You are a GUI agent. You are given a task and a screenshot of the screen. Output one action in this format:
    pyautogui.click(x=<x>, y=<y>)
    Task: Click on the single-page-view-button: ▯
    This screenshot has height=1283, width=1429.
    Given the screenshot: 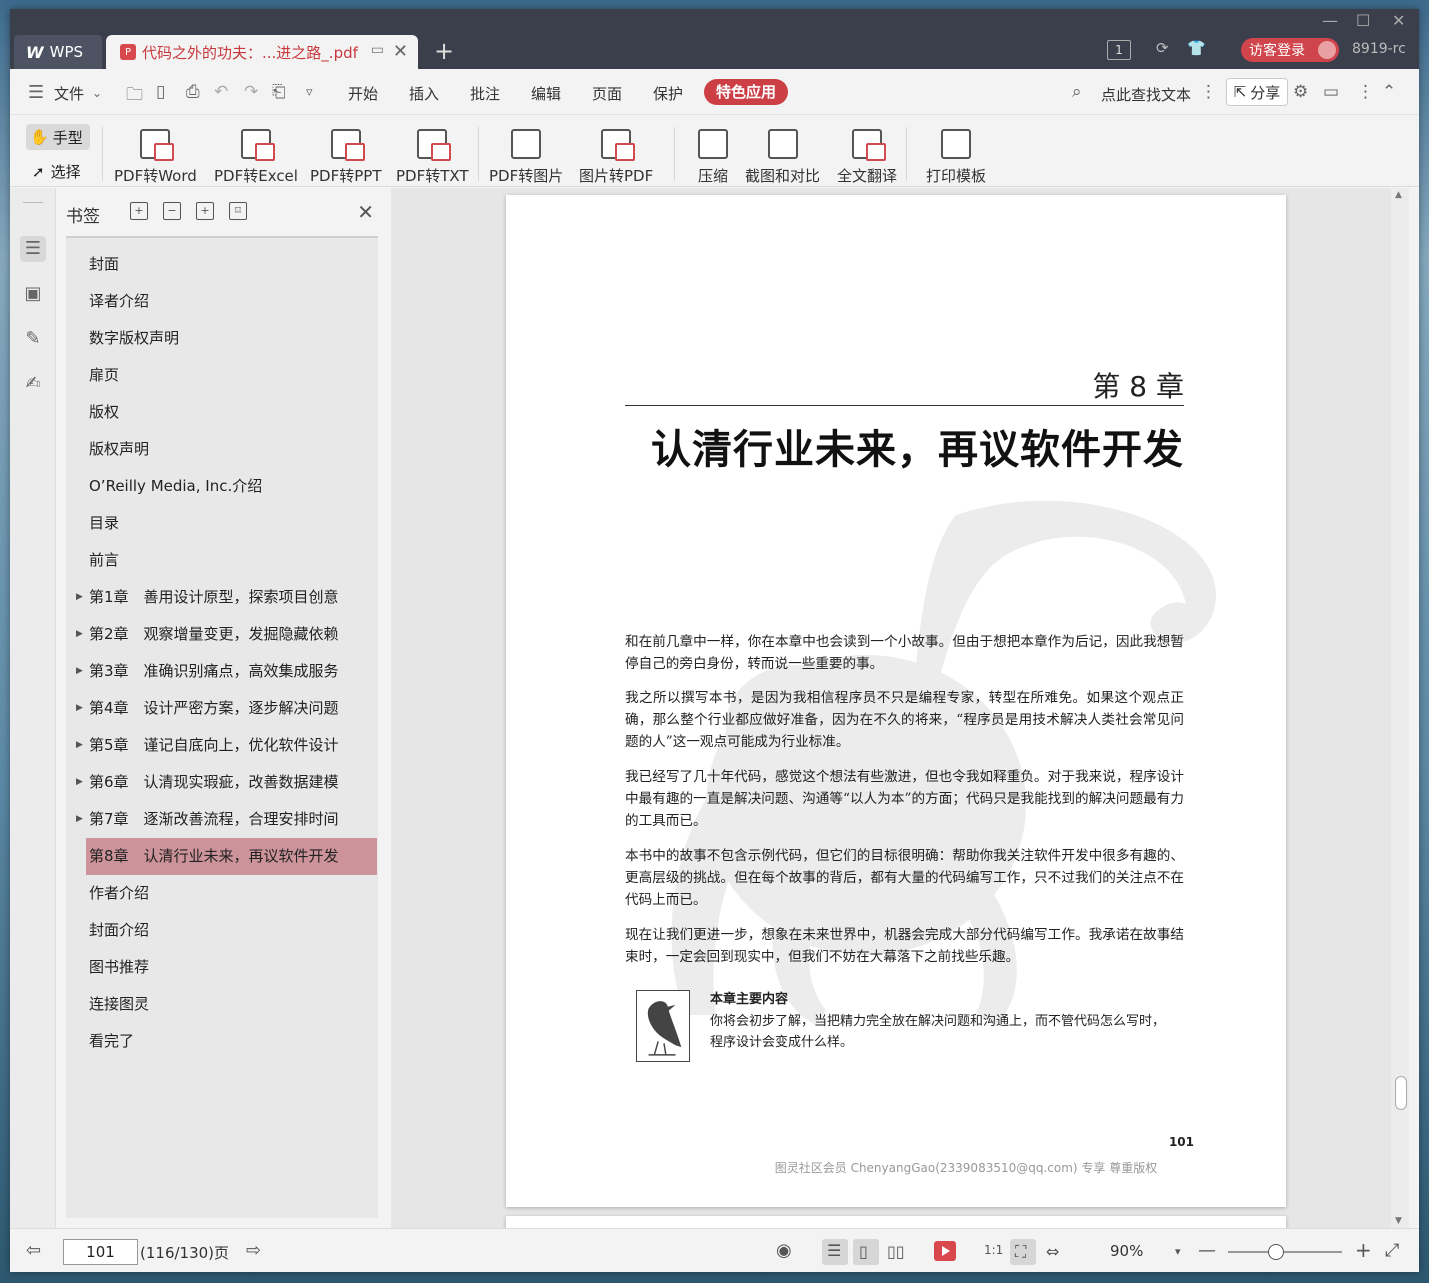 What is the action you would take?
    pyautogui.click(x=866, y=1252)
    